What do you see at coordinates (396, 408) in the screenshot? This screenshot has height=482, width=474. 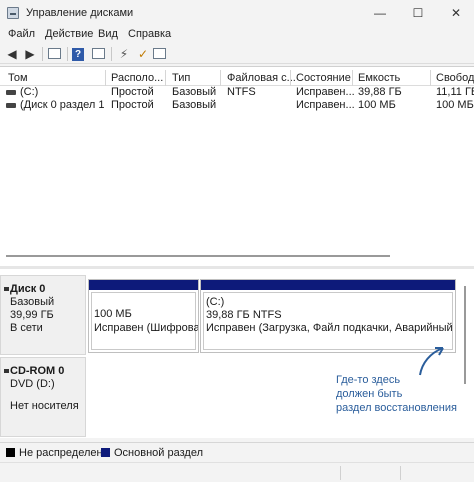 I see `annotation-line: раздел восстановления` at bounding box center [396, 408].